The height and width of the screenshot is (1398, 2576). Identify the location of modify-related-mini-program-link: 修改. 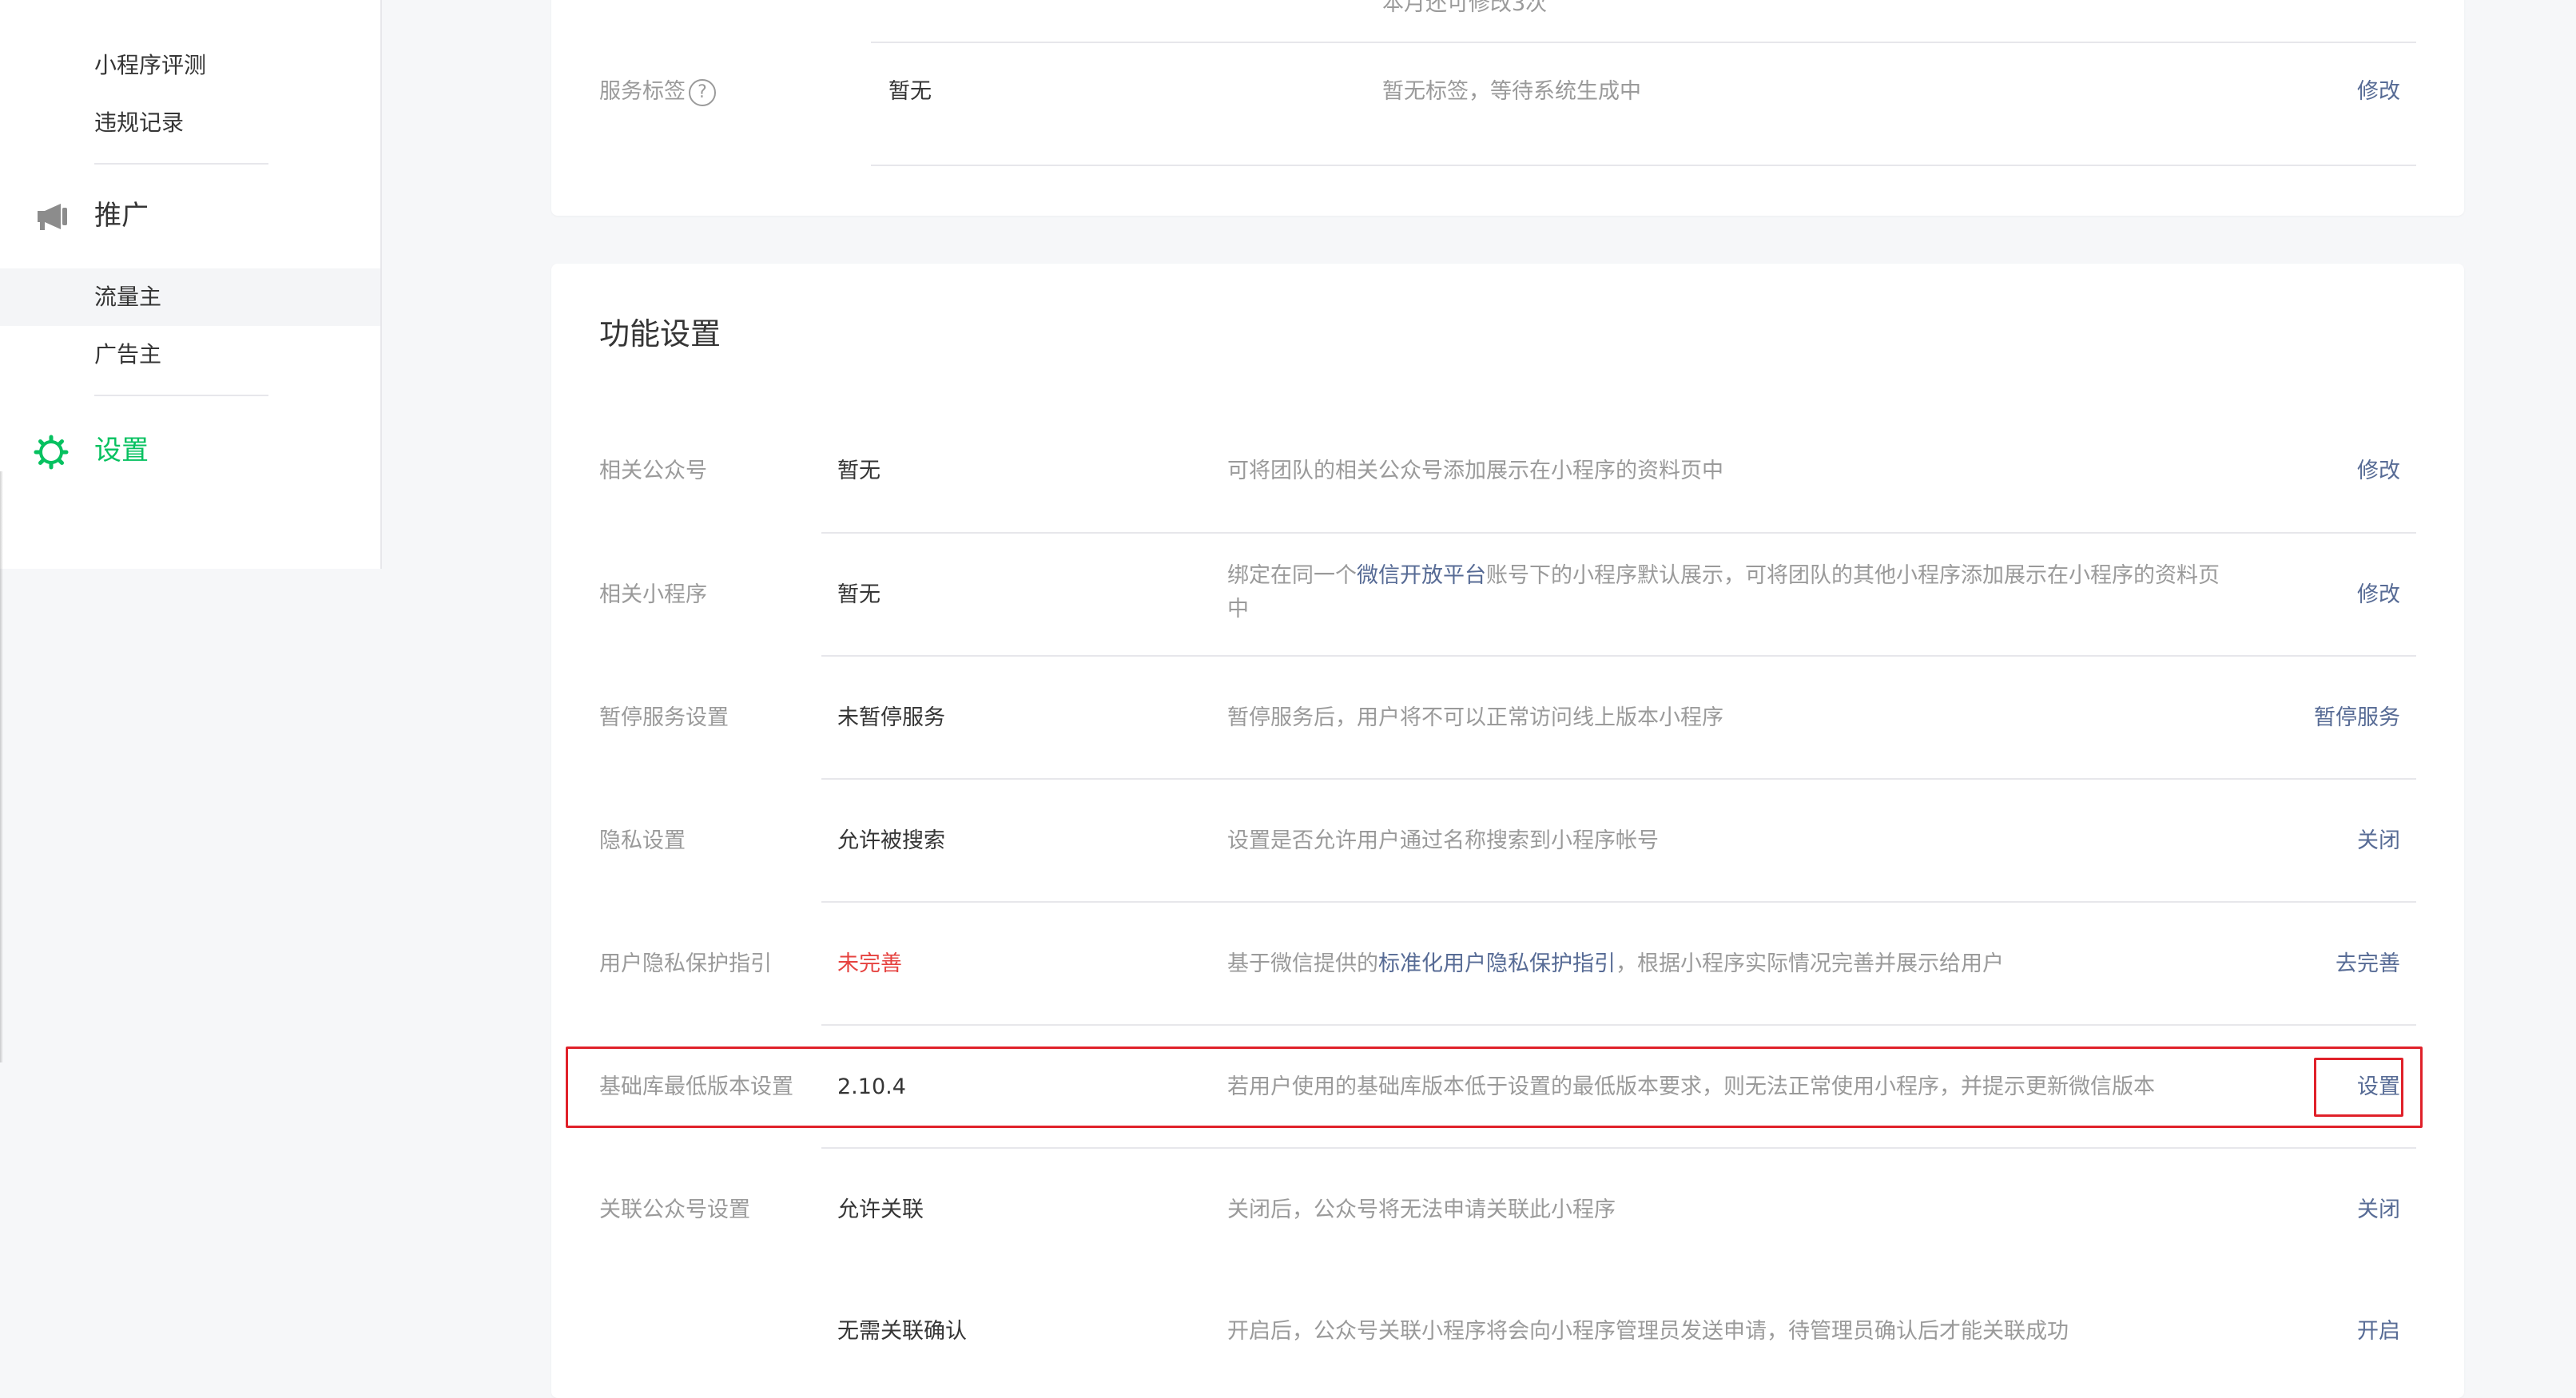
(2336, 595).